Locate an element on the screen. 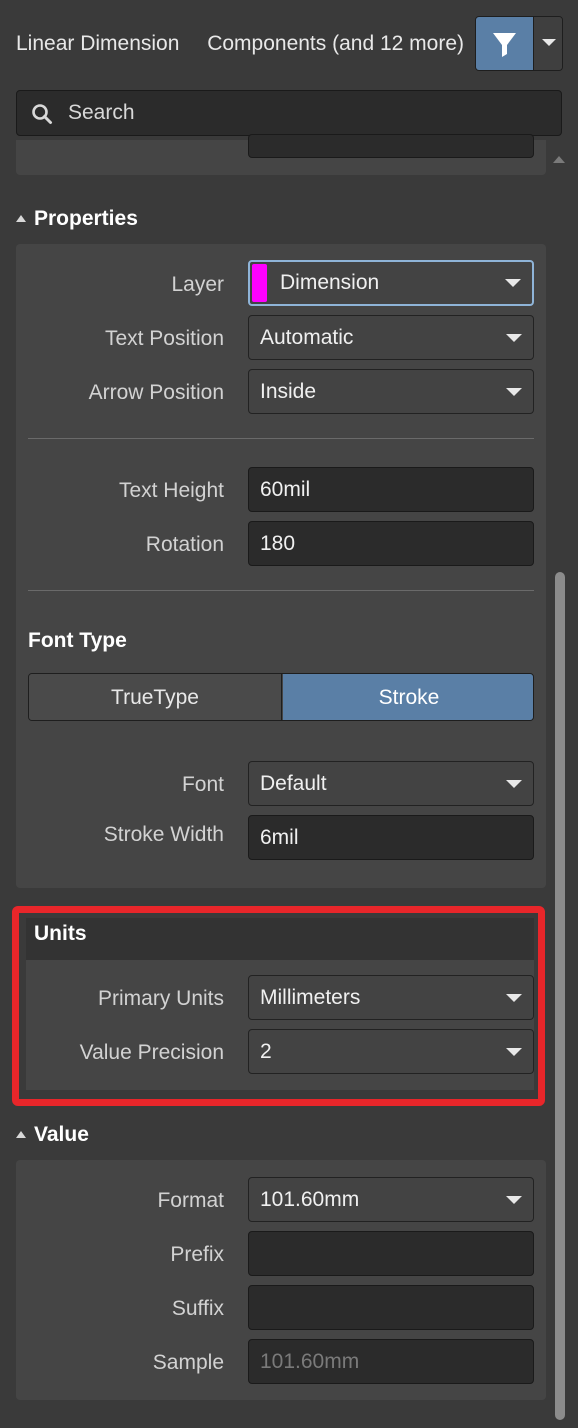 The image size is (578, 1428). highlight-box is located at coordinates (278, 1006).